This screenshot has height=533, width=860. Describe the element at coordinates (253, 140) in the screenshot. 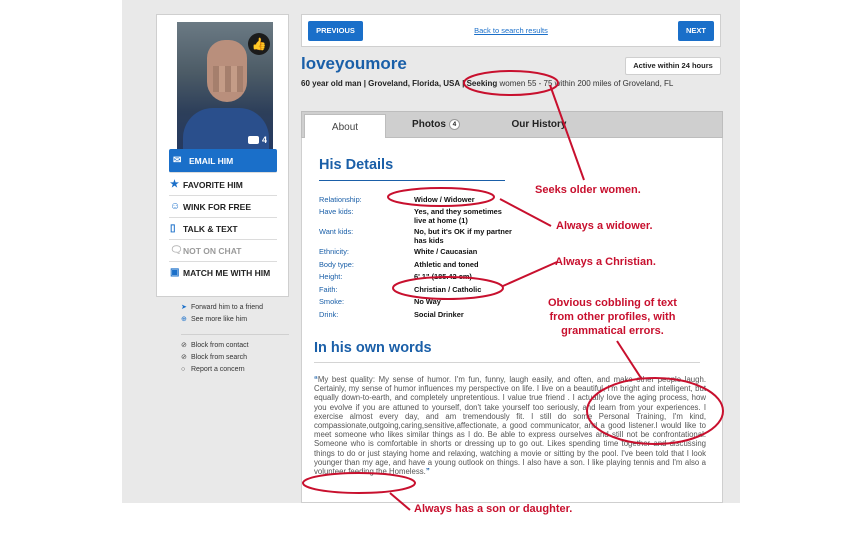

I see `camera-icon` at that location.